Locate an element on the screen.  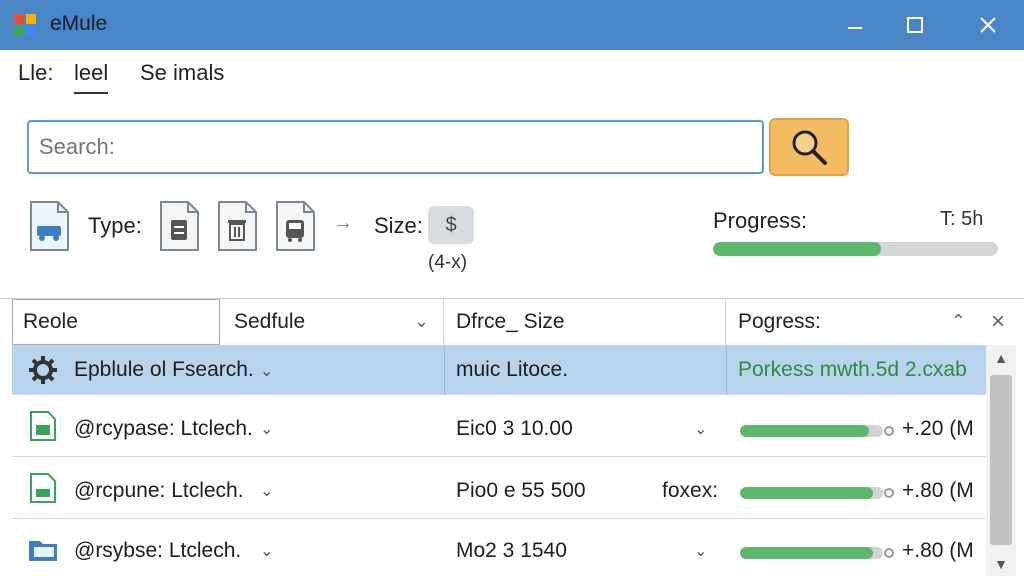
overall-progress-fill is located at coordinates (797, 249).